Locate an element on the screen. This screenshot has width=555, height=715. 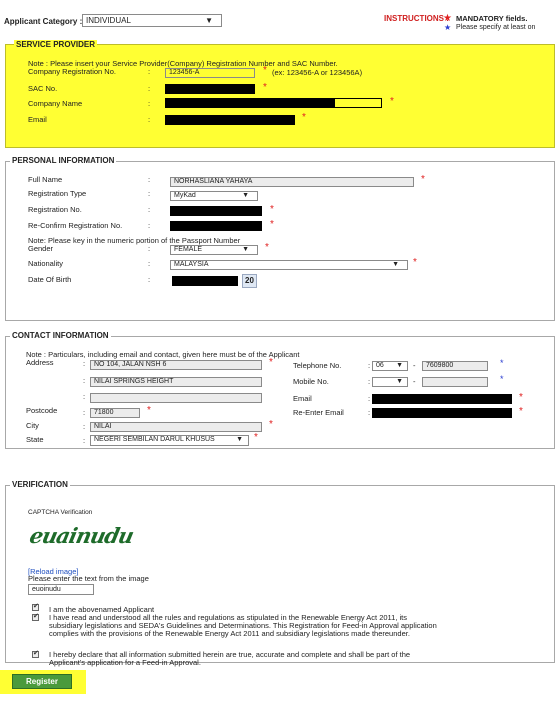
service-provider-legend: SERVICE PROVIDER is located at coordinates (55, 44).